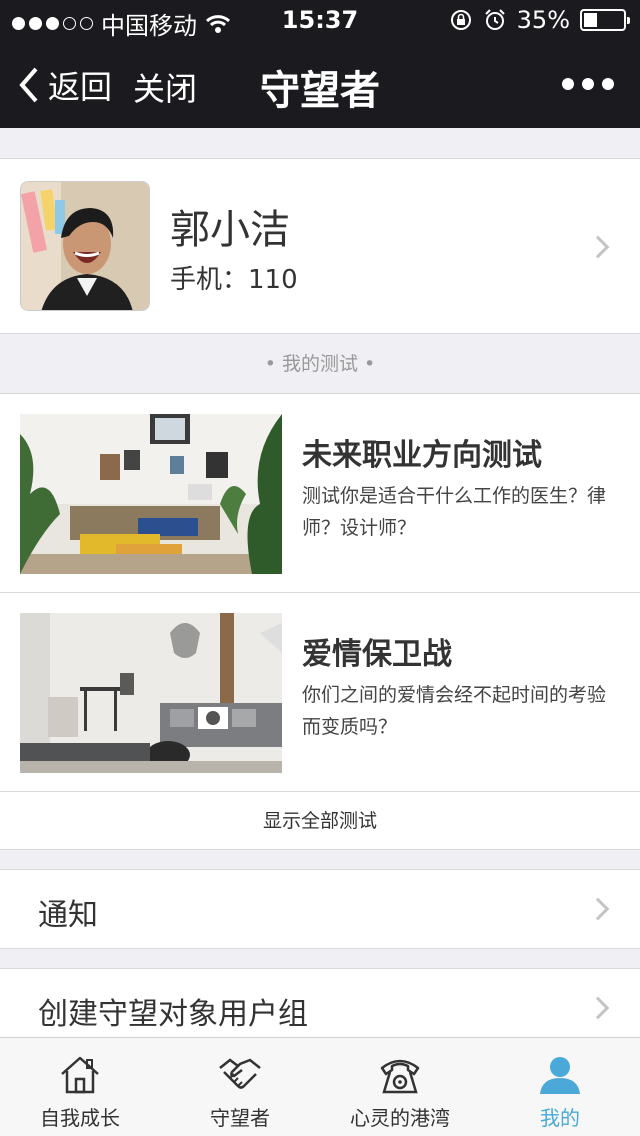 The width and height of the screenshot is (640, 1136). I want to click on battery-fill, so click(591, 20).